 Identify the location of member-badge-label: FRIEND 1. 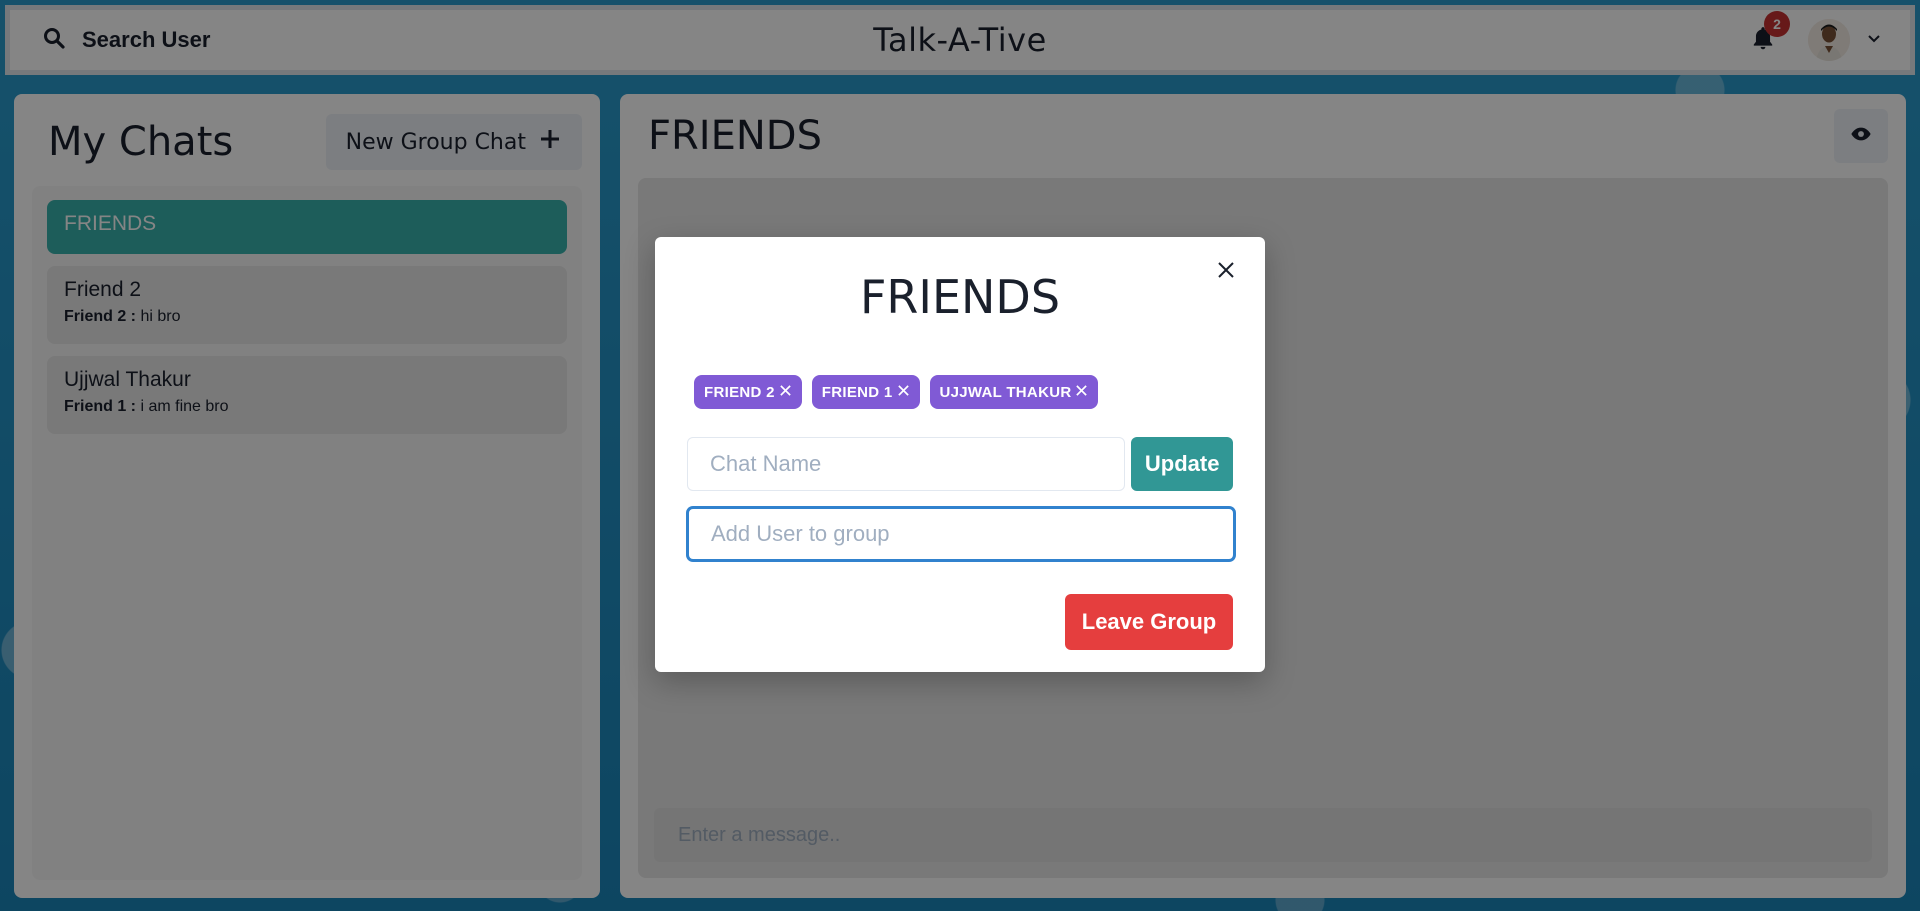
(857, 392).